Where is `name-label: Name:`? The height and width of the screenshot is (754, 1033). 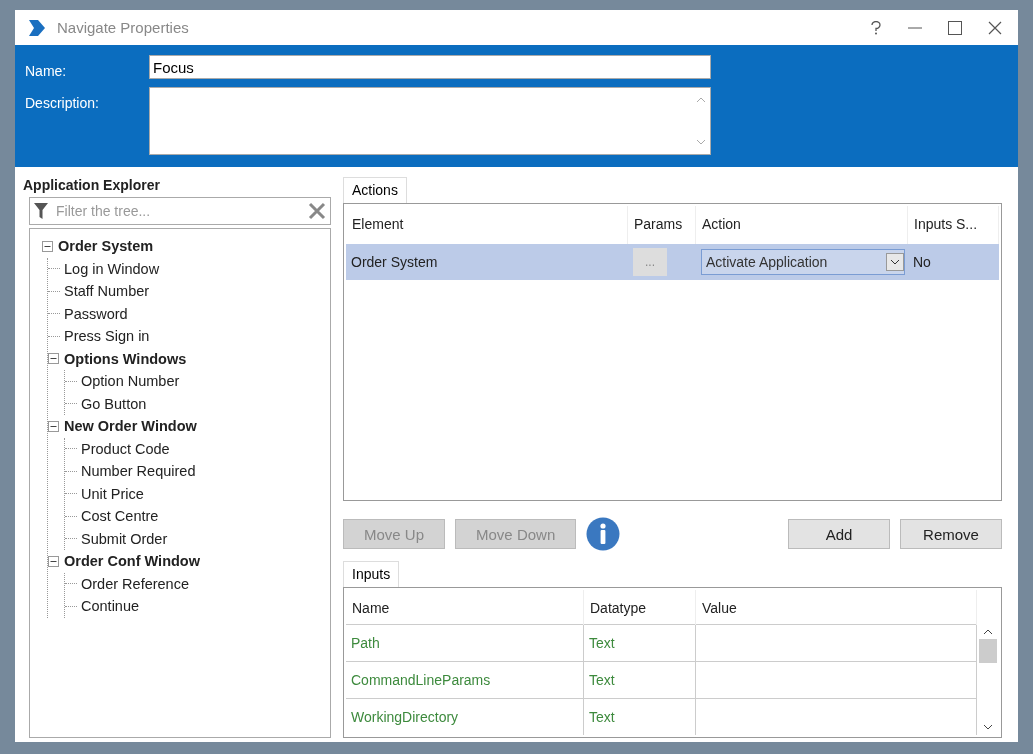 name-label: Name: is located at coordinates (46, 70).